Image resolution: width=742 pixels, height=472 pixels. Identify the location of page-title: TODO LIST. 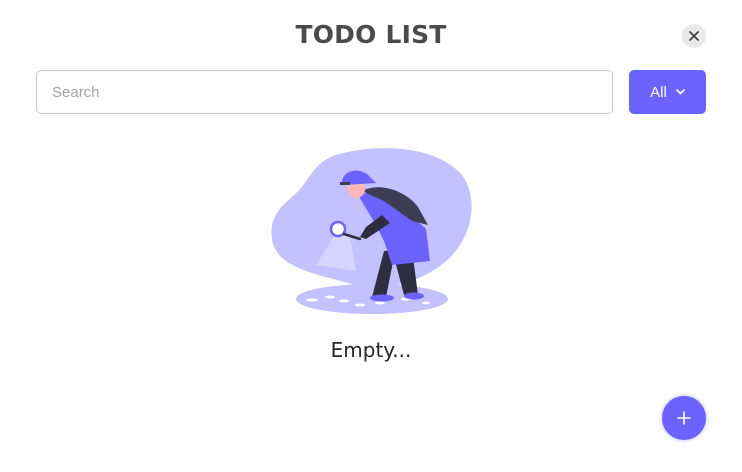
(371, 34).